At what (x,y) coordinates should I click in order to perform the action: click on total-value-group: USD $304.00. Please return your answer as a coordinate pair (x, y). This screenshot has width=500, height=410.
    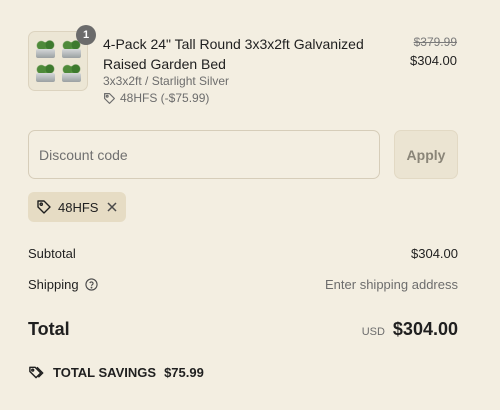
    Looking at the image, I should click on (410, 329).